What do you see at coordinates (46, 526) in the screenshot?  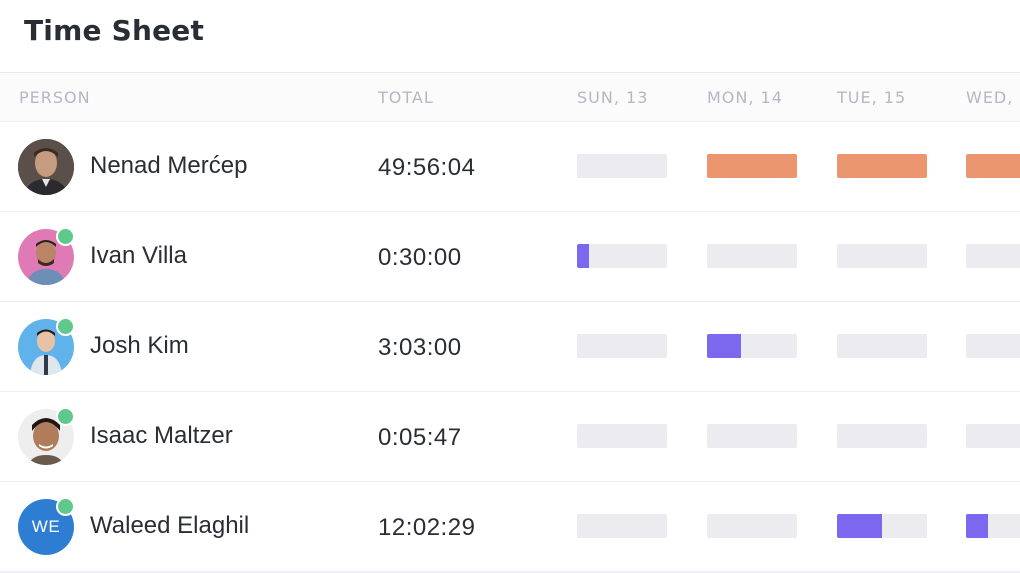 I see `avatar: WE` at bounding box center [46, 526].